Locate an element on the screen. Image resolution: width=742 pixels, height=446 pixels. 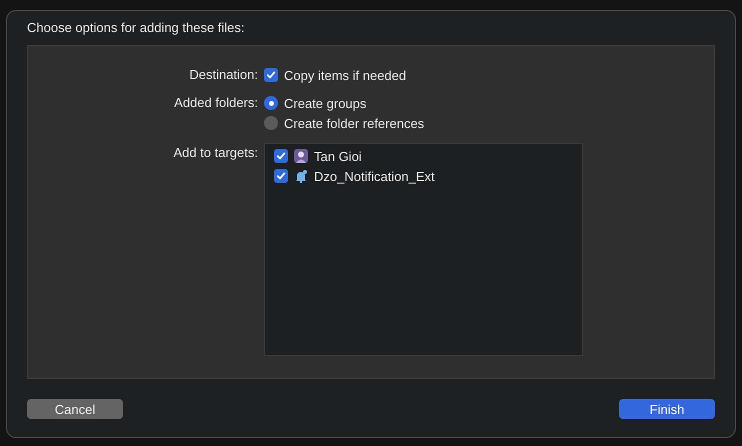
checkbox-label: Copy items if needed is located at coordinates (345, 75).